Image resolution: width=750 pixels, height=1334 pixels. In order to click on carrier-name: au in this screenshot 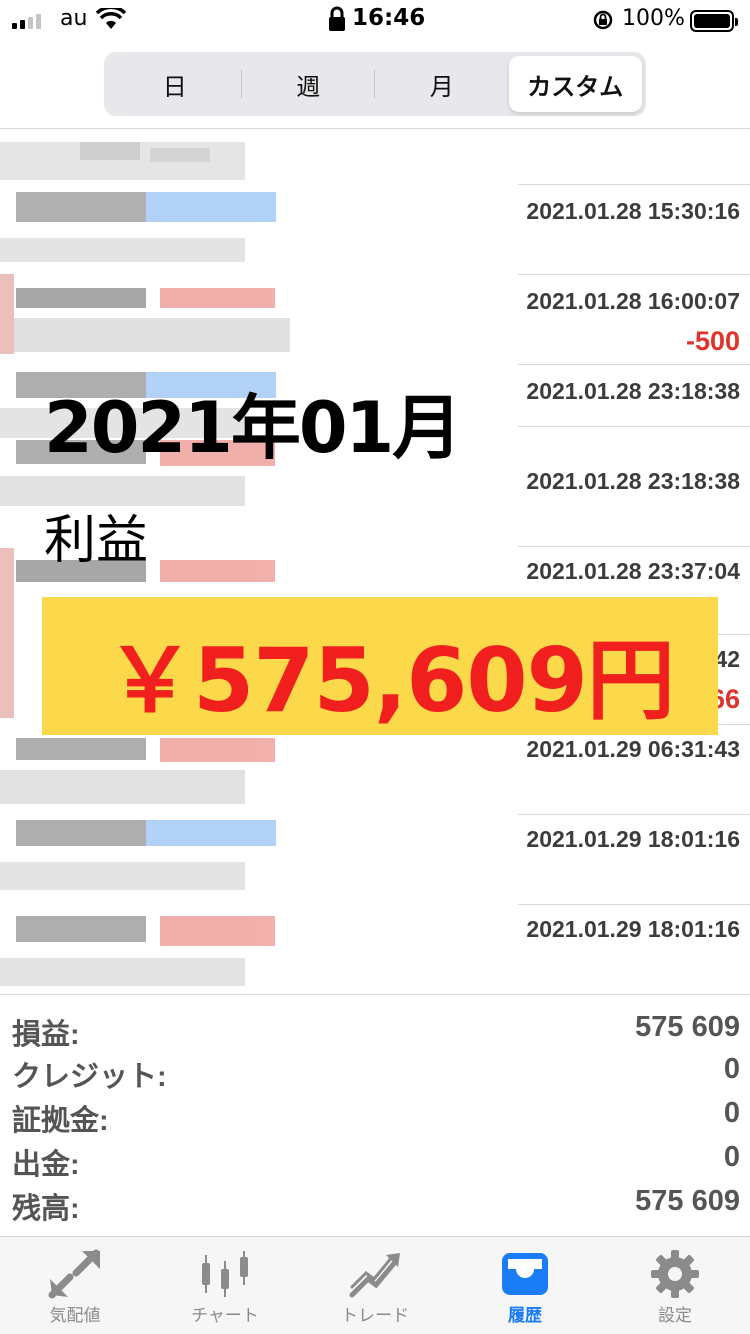, I will do `click(74, 18)`.